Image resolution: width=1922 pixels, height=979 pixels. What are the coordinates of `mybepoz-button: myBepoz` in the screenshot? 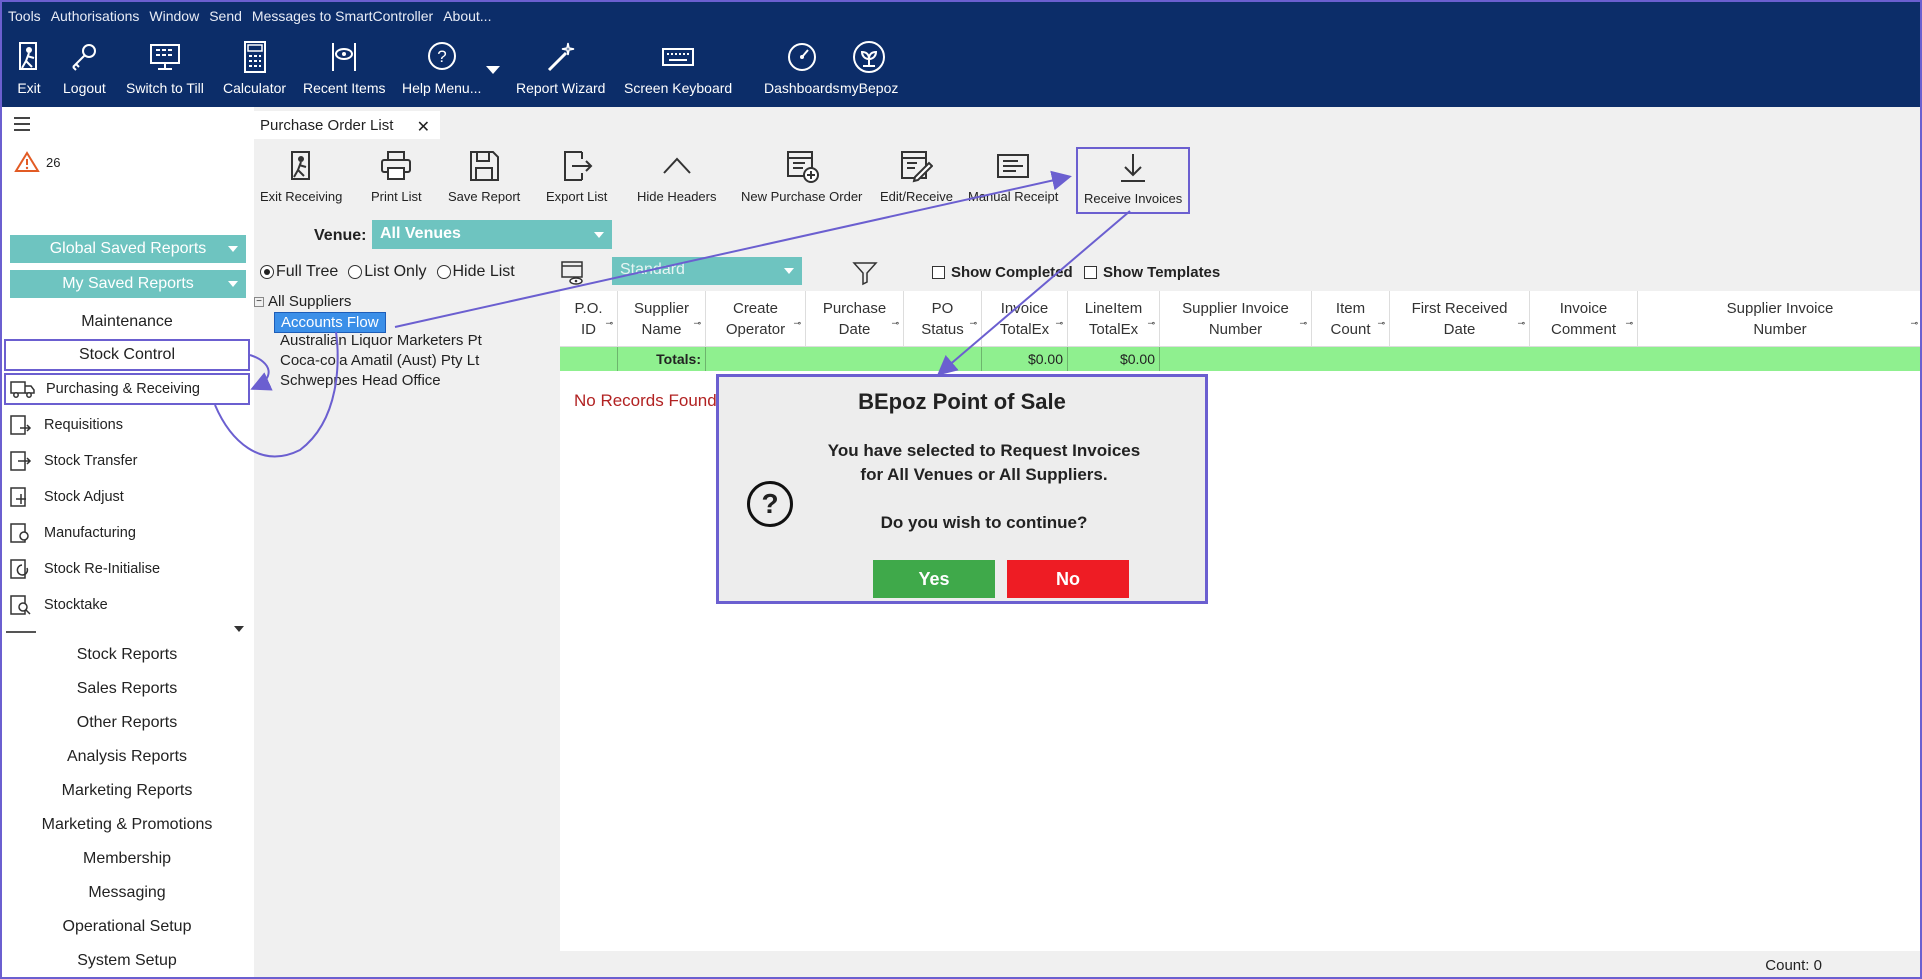 It's located at (869, 68).